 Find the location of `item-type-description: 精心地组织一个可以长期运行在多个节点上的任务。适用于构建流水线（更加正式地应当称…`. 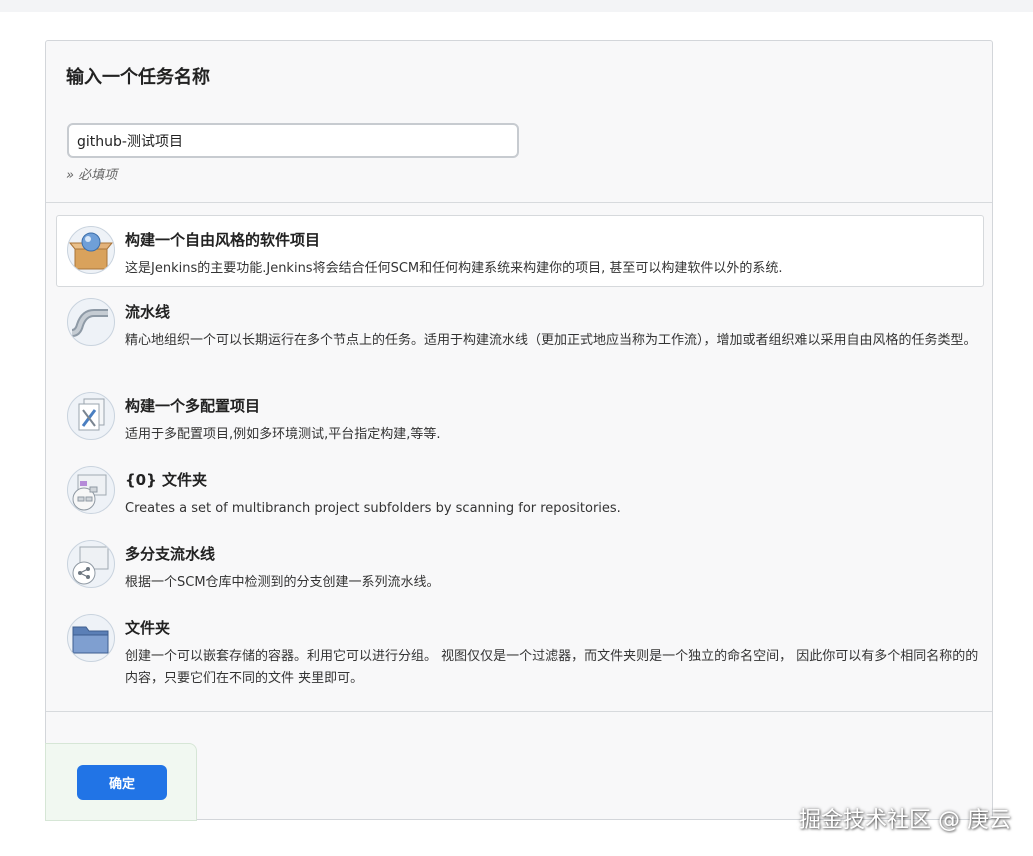

item-type-description: 精心地组织一个可以长期运行在多个节点上的任务。适用于构建流水线（更加正式地应当称… is located at coordinates (551, 340).